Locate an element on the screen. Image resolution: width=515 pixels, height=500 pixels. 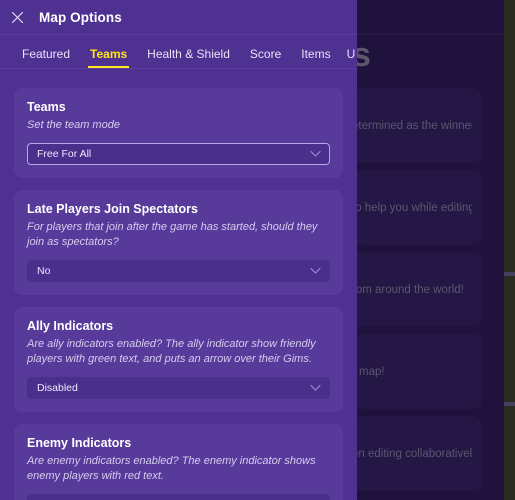
option-title: Enemy Indicators is located at coordinates (79, 443).